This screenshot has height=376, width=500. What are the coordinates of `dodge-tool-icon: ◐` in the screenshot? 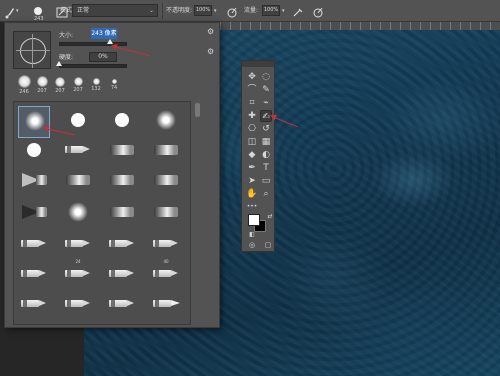 It's located at (266, 155).